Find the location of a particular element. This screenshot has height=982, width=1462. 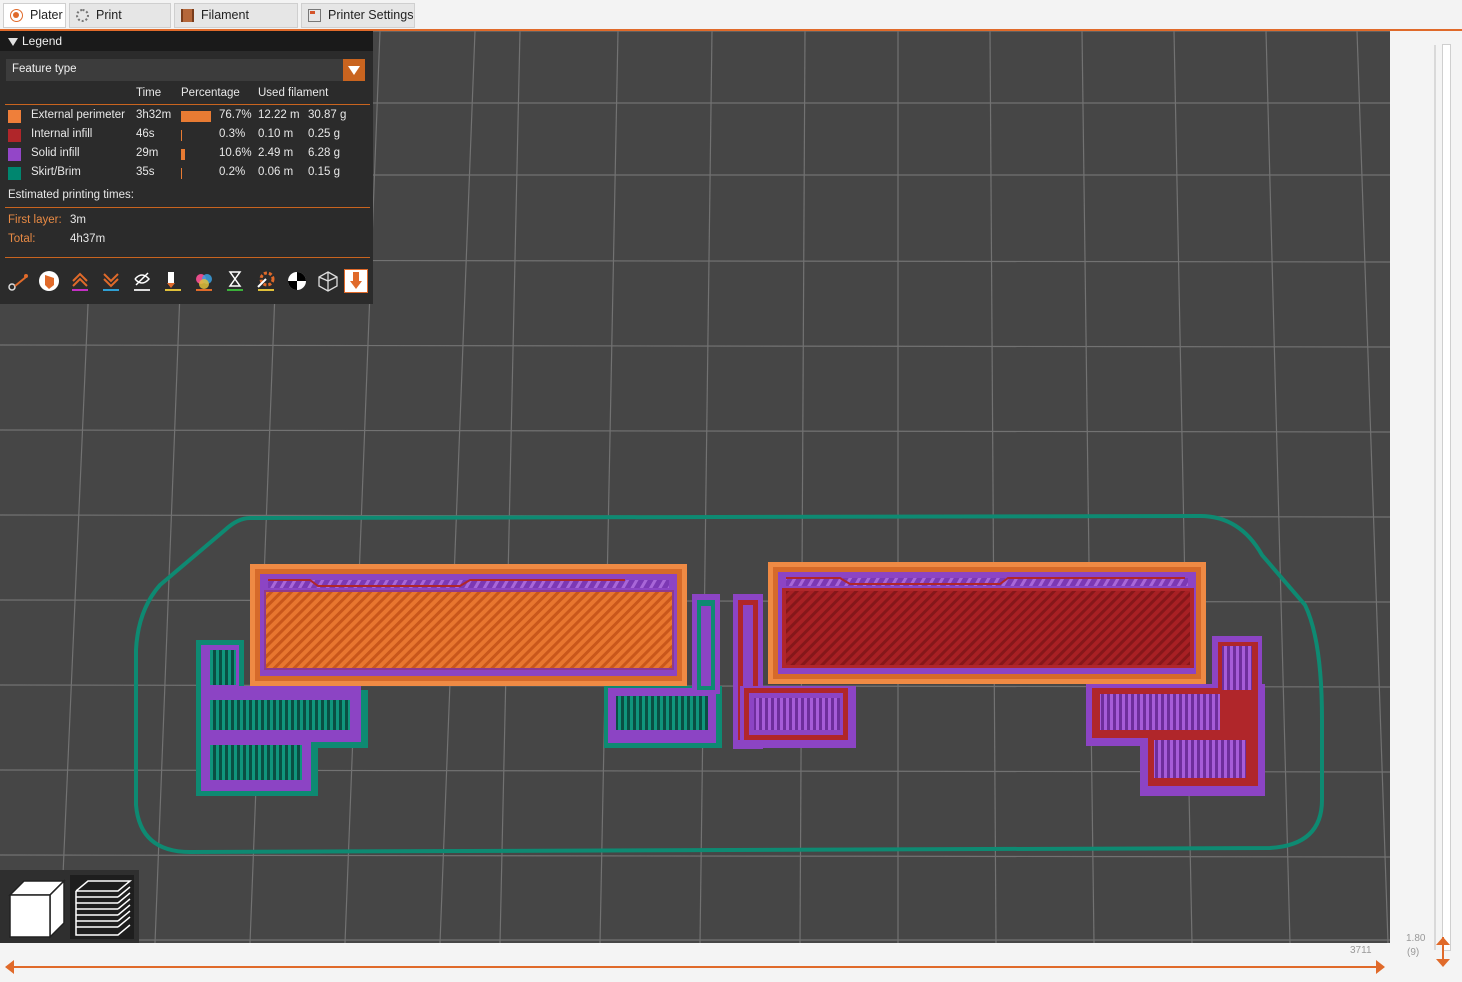

move-slider-track is located at coordinates (695, 967).